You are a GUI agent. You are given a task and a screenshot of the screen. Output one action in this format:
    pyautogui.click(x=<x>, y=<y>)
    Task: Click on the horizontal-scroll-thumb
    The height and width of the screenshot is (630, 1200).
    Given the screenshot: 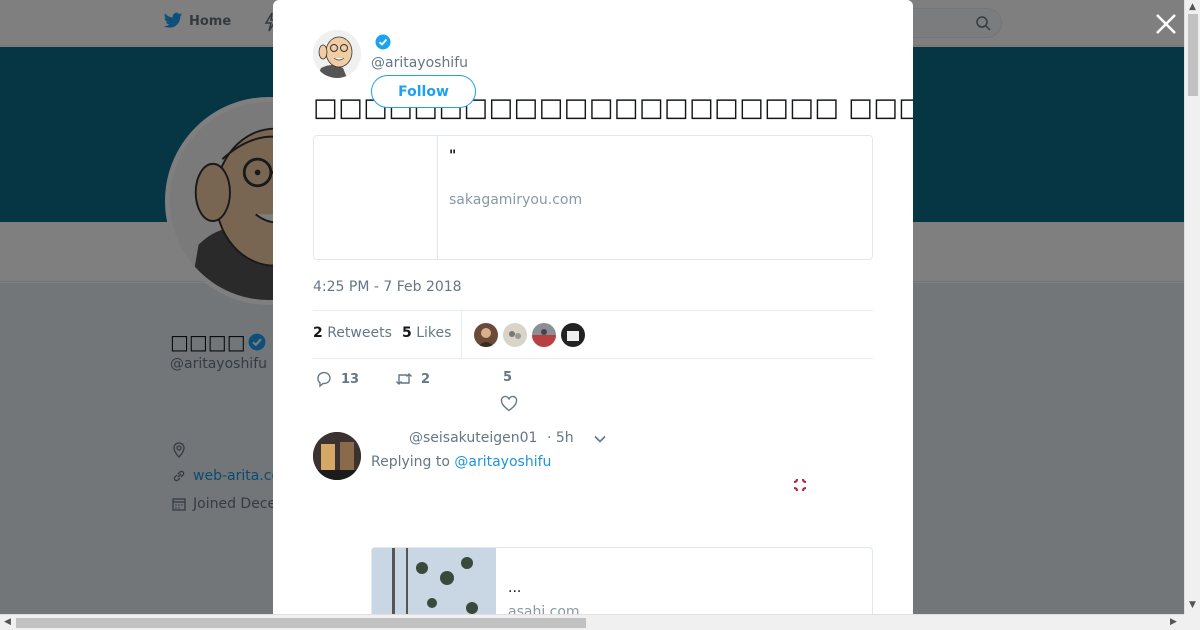 What is the action you would take?
    pyautogui.click(x=301, y=623)
    